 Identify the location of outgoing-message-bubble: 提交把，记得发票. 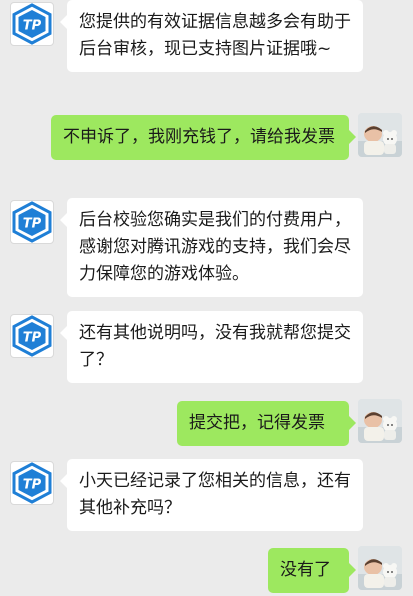
(266, 423).